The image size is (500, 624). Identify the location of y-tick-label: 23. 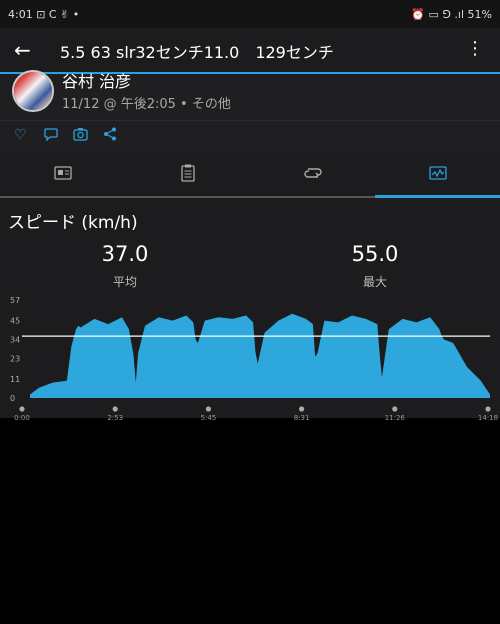
(15, 358).